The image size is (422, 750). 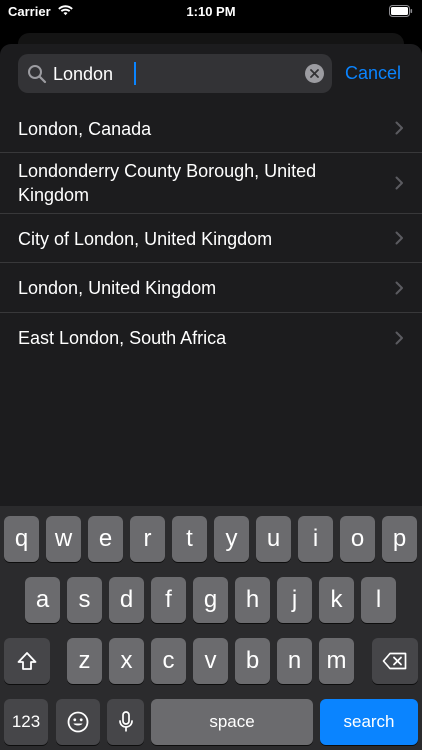 I want to click on search-field, so click(x=175, y=73).